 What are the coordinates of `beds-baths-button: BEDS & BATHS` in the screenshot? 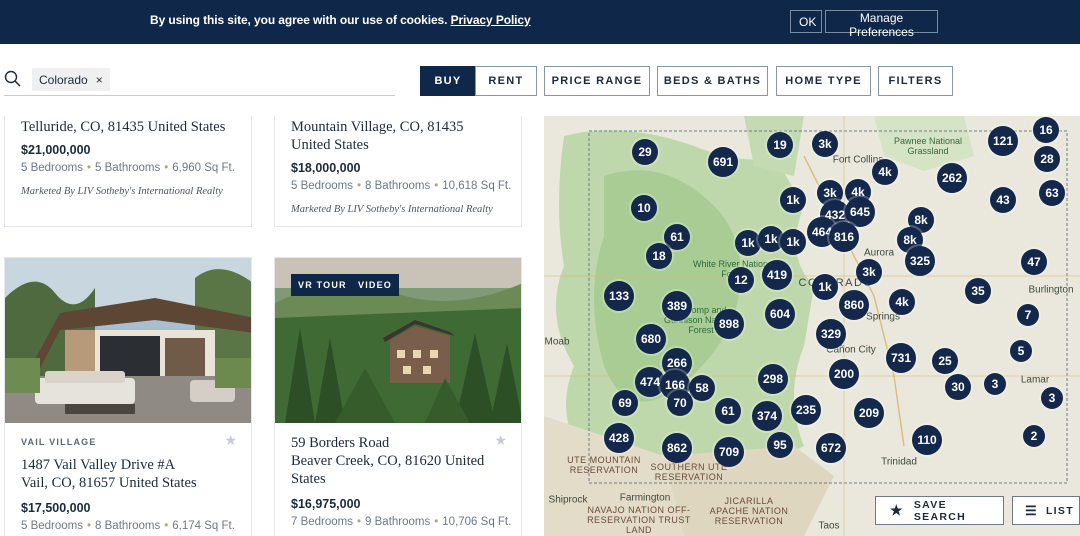 It's located at (712, 81).